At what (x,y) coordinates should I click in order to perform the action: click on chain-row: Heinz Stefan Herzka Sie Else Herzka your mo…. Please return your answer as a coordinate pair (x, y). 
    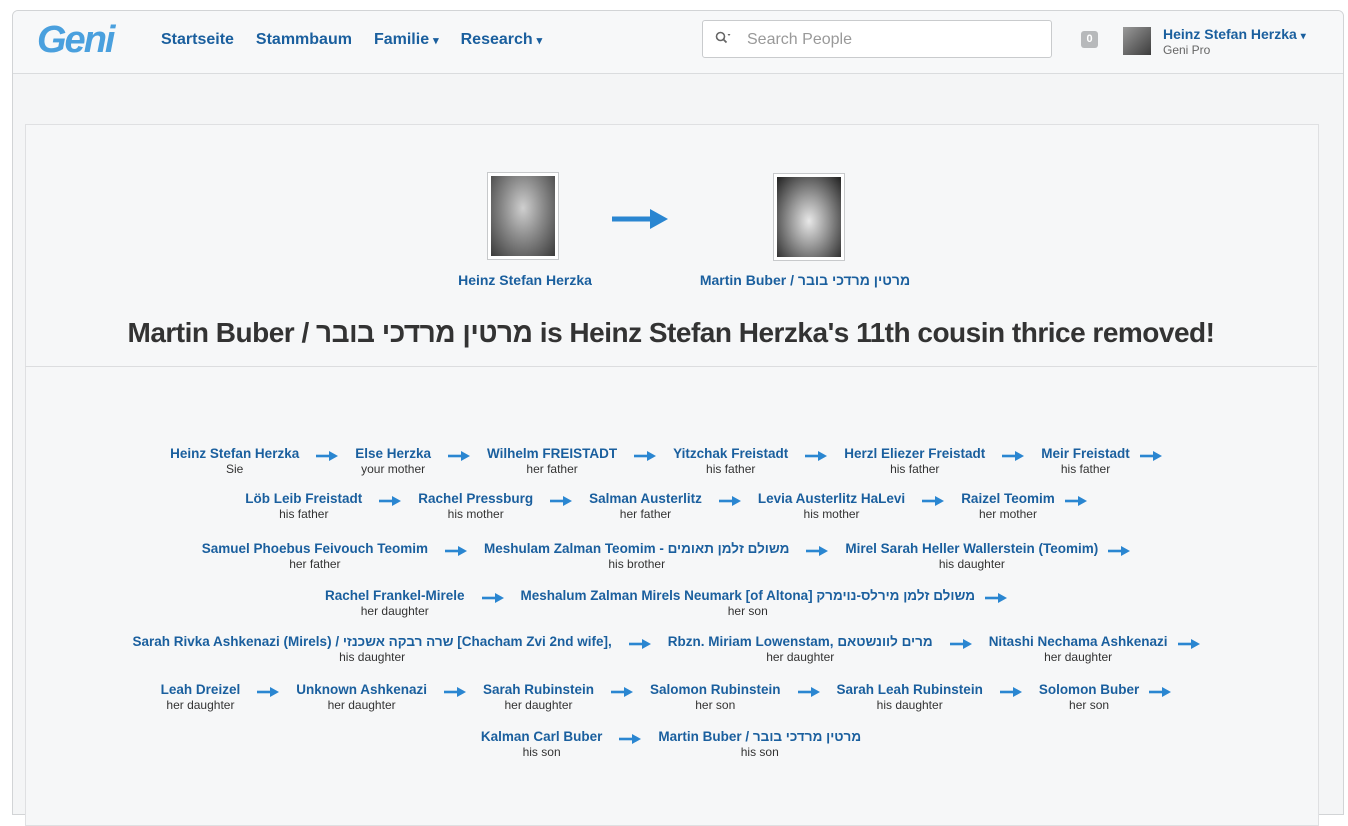
    Looking at the image, I should click on (671, 461).